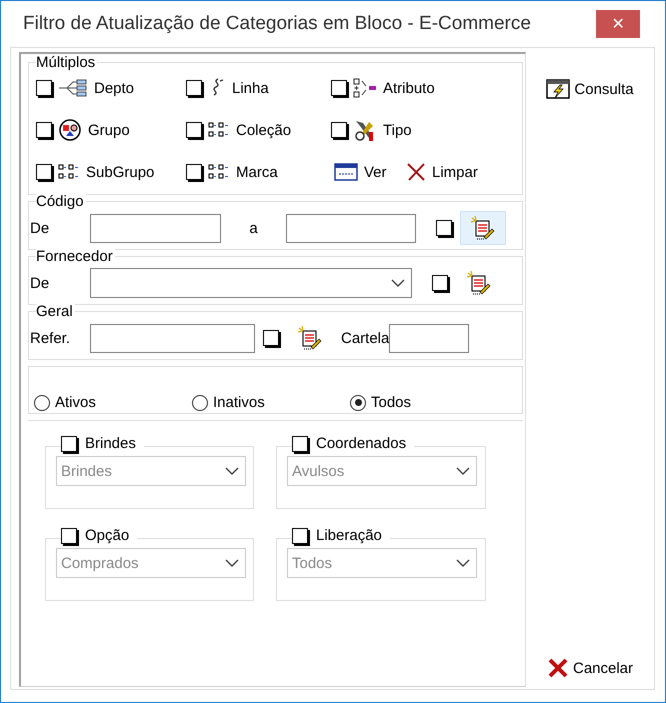 Image resolution: width=666 pixels, height=703 pixels. I want to click on toolbar-button: Limpar, so click(442, 172).